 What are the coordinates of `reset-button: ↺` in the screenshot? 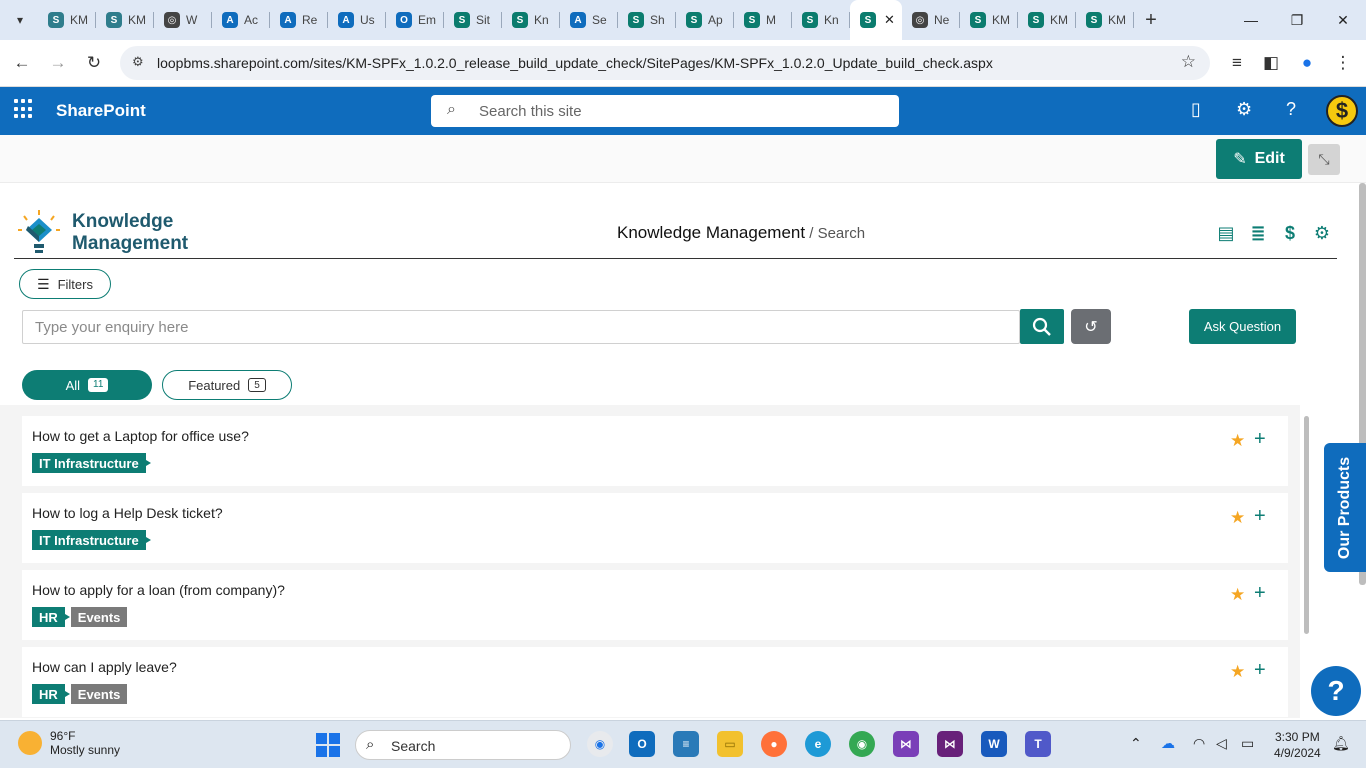 It's located at (1091, 326).